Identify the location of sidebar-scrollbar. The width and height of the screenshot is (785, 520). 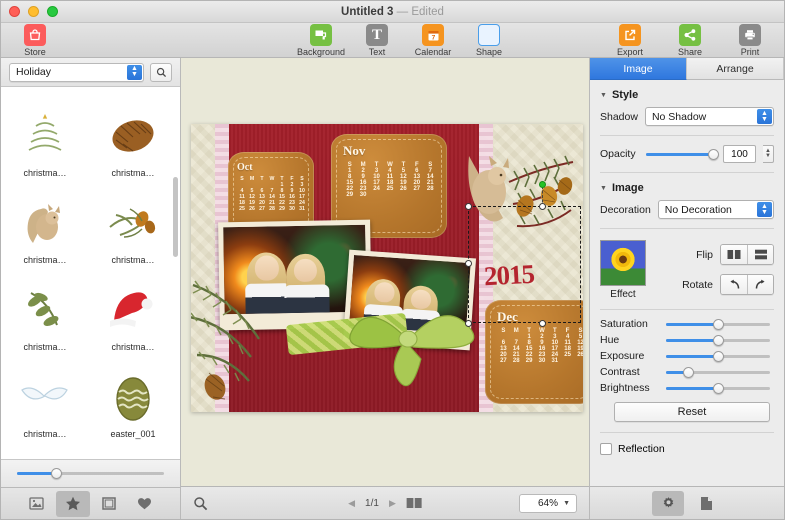
(175, 217).